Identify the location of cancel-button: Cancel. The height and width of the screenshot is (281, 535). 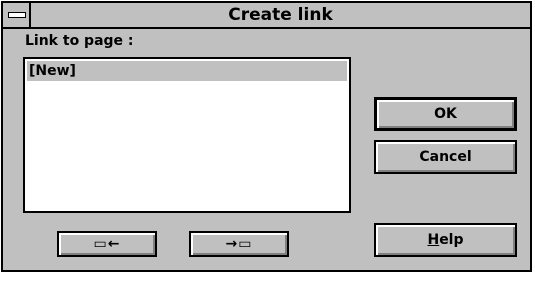
(445, 157).